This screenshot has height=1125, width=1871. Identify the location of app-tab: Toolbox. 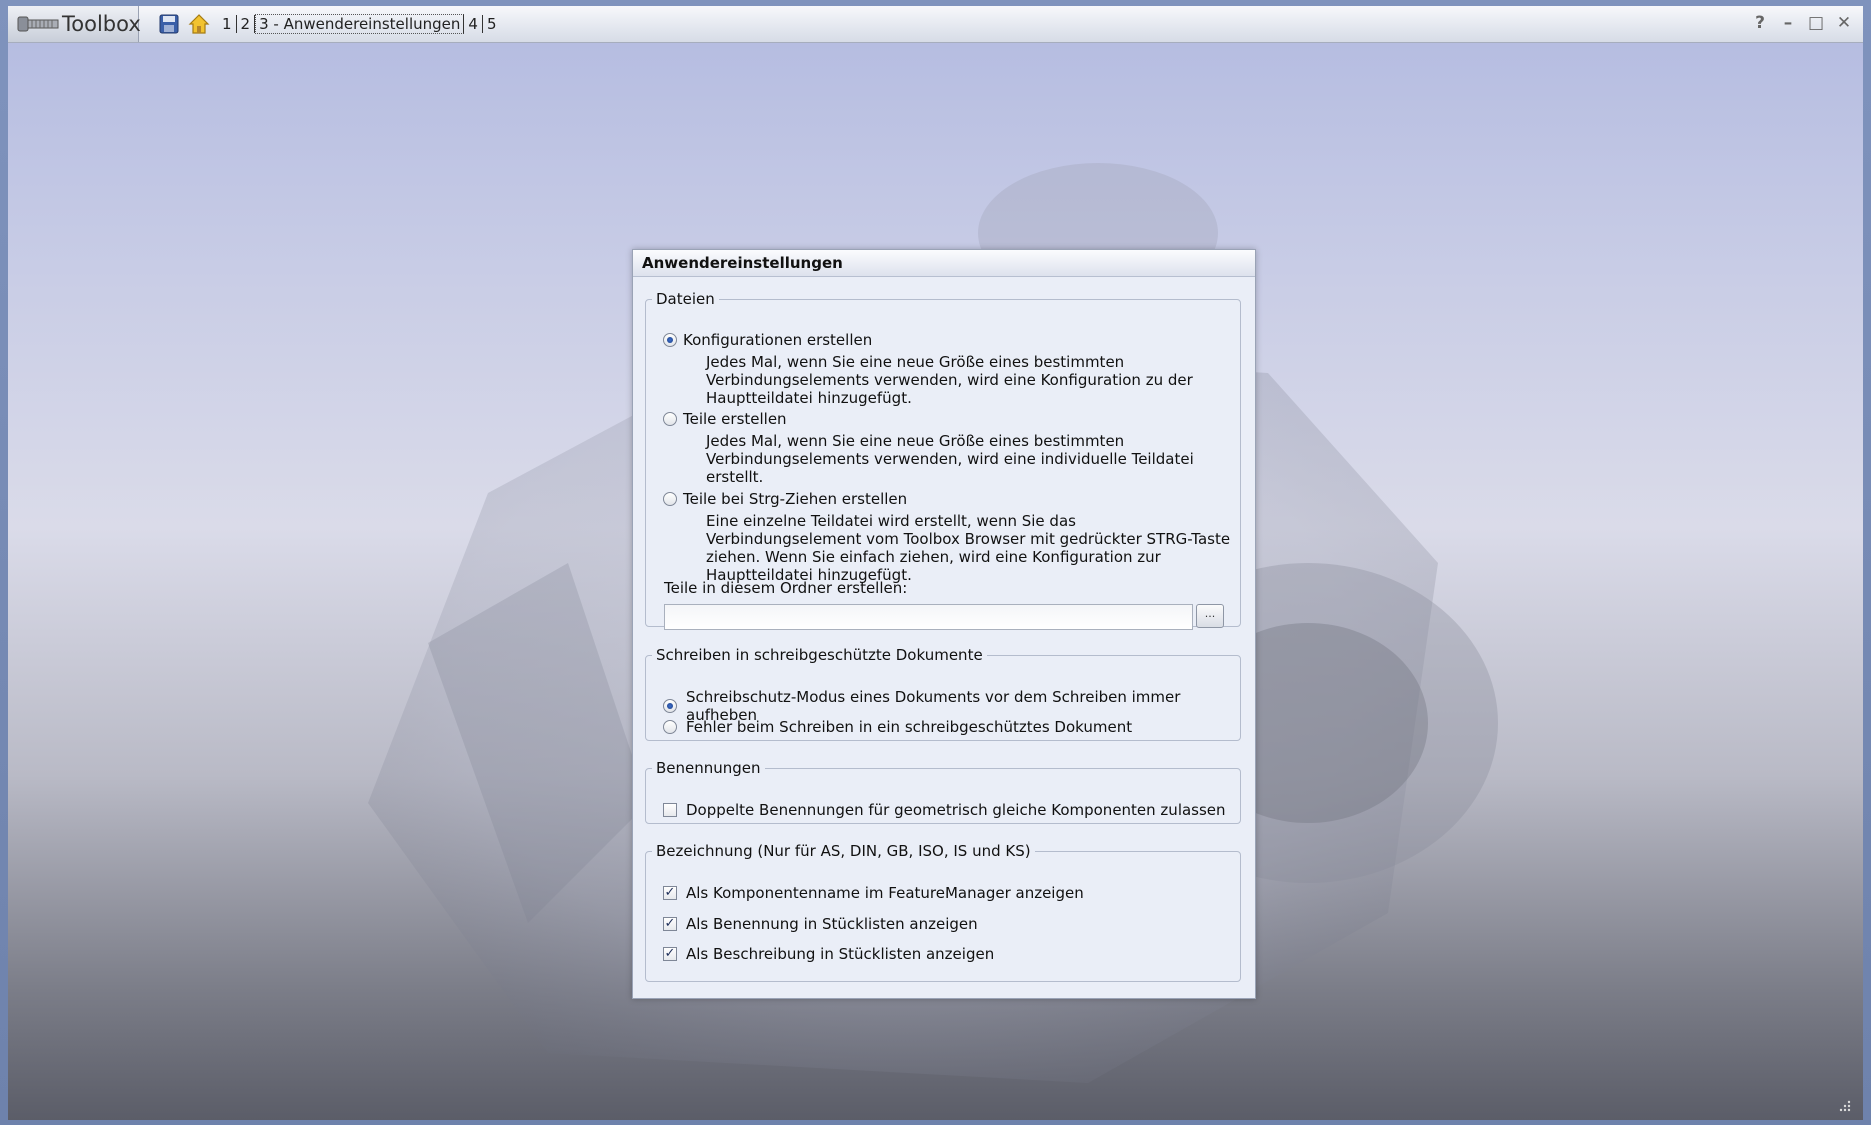
(74, 24).